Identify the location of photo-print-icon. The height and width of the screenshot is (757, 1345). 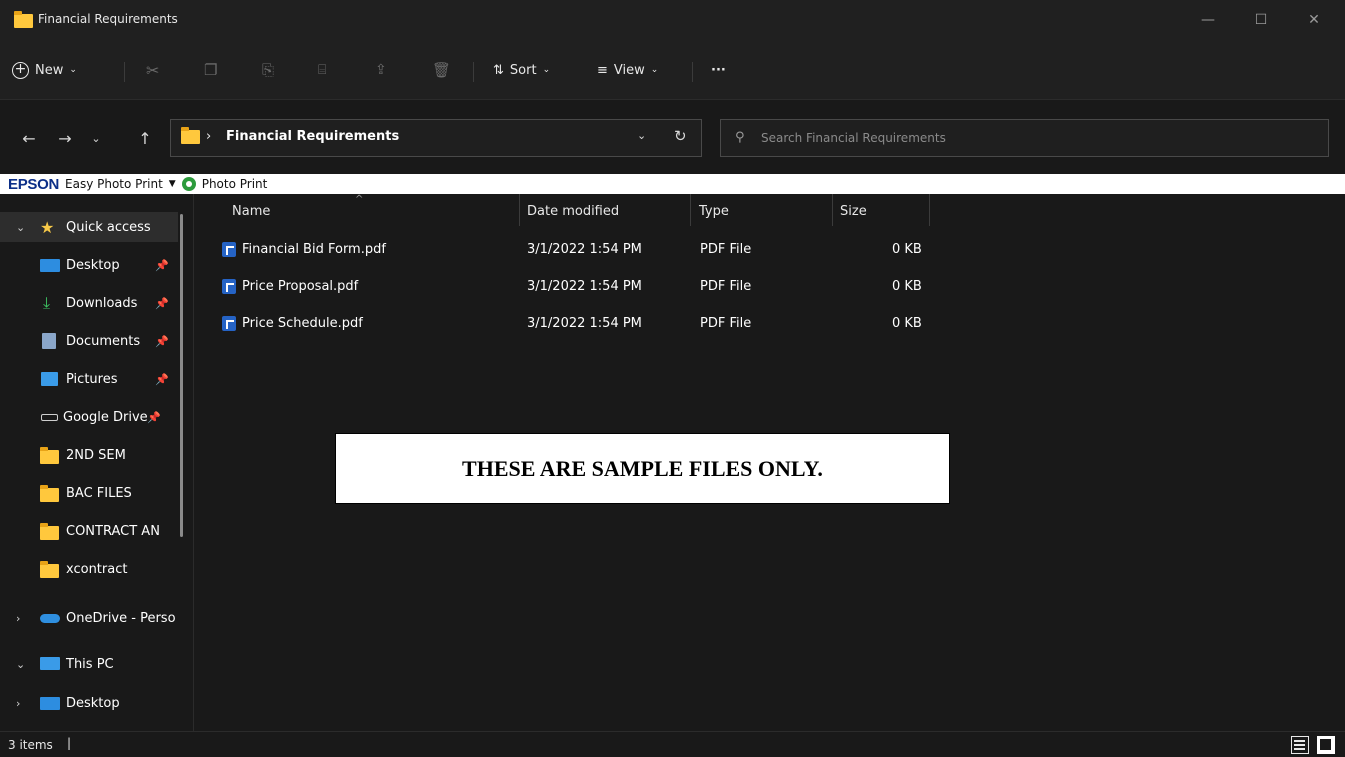
(188, 184).